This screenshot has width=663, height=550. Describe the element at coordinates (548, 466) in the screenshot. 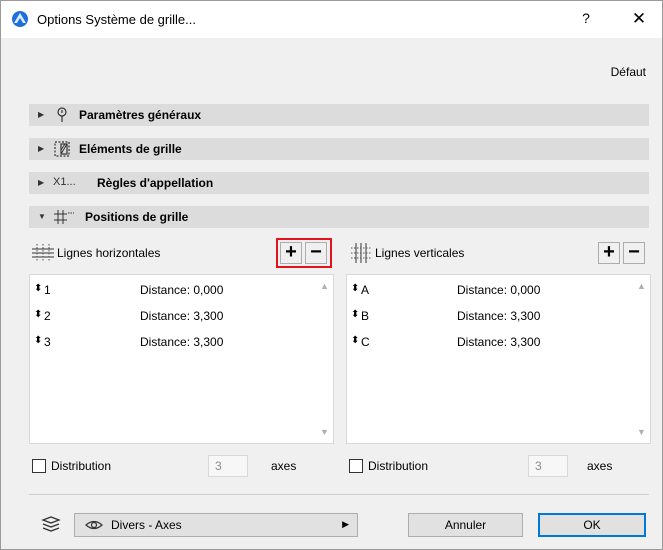

I see `vertical-axes-input: 3` at that location.